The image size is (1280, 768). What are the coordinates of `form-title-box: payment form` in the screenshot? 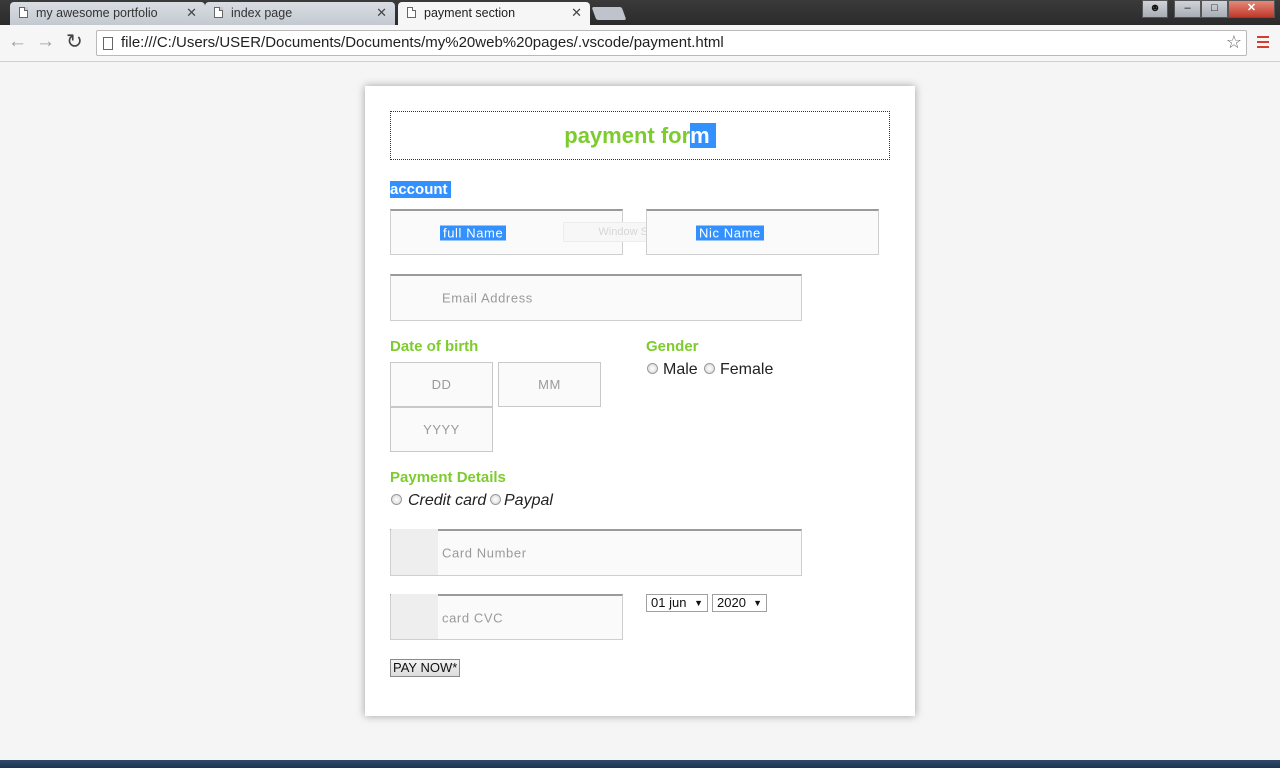 It's located at (640, 135).